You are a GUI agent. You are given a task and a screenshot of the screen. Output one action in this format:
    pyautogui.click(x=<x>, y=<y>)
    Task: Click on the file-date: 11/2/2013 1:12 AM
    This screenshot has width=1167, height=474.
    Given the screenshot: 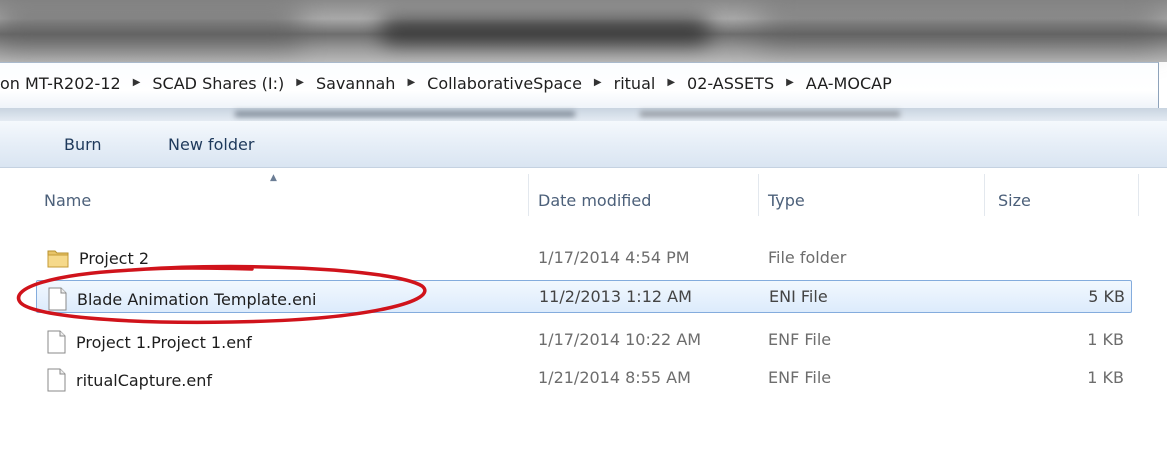 What is the action you would take?
    pyautogui.click(x=615, y=296)
    